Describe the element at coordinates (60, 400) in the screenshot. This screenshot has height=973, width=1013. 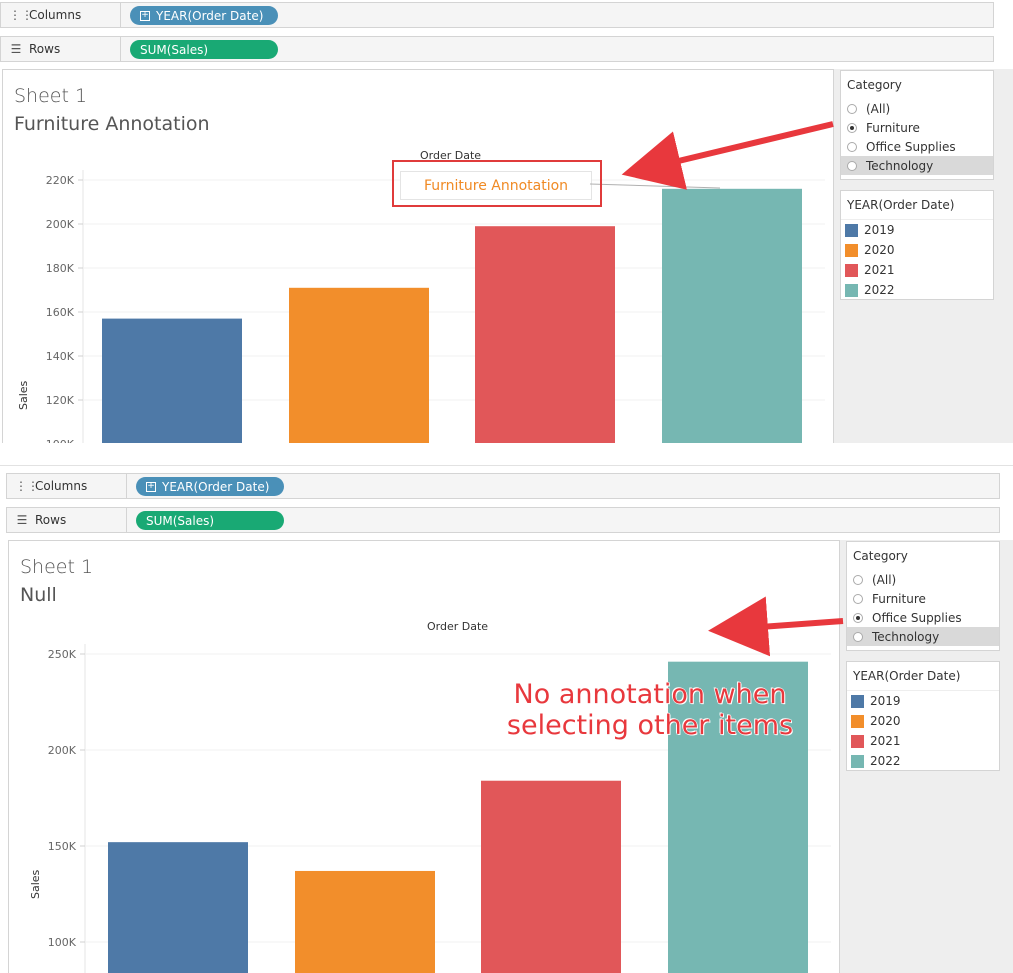
I see `y-tick-label: 120K` at that location.